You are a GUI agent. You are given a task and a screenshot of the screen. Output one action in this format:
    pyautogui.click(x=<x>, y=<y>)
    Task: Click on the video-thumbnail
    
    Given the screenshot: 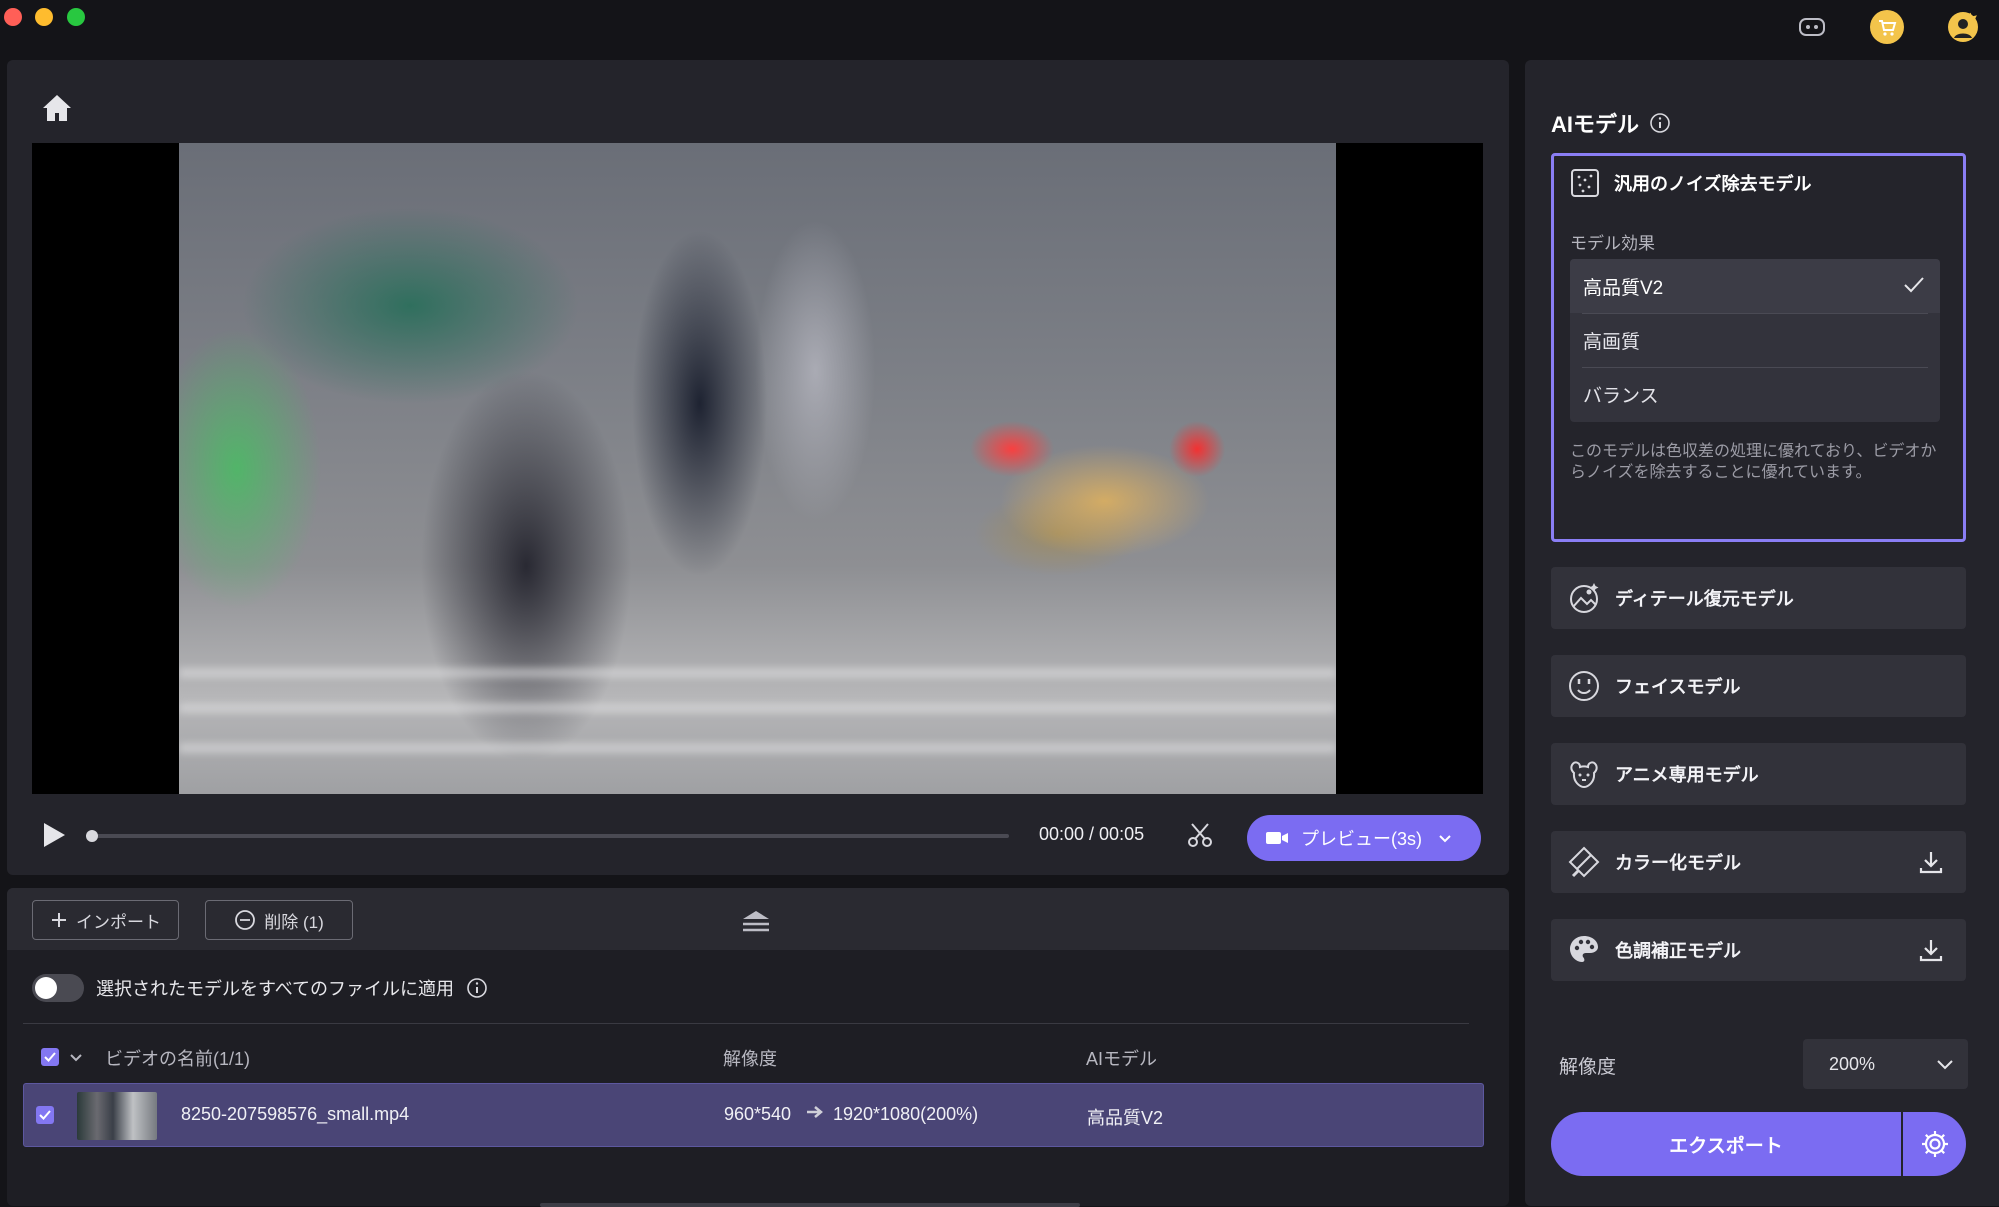 What is the action you would take?
    pyautogui.click(x=117, y=1116)
    